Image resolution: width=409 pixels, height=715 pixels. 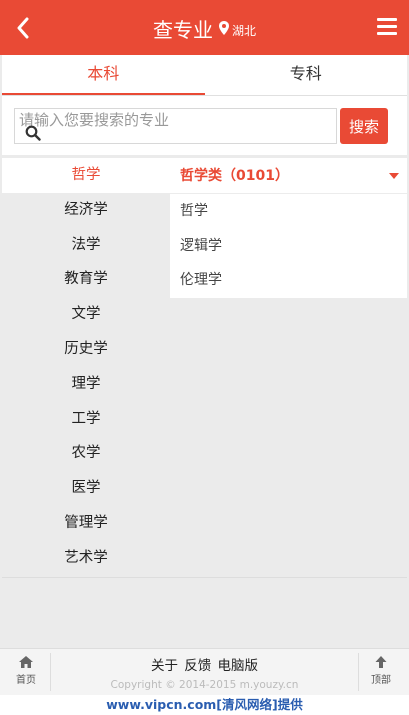 What do you see at coordinates (33, 133) in the screenshot?
I see `search-icon` at bounding box center [33, 133].